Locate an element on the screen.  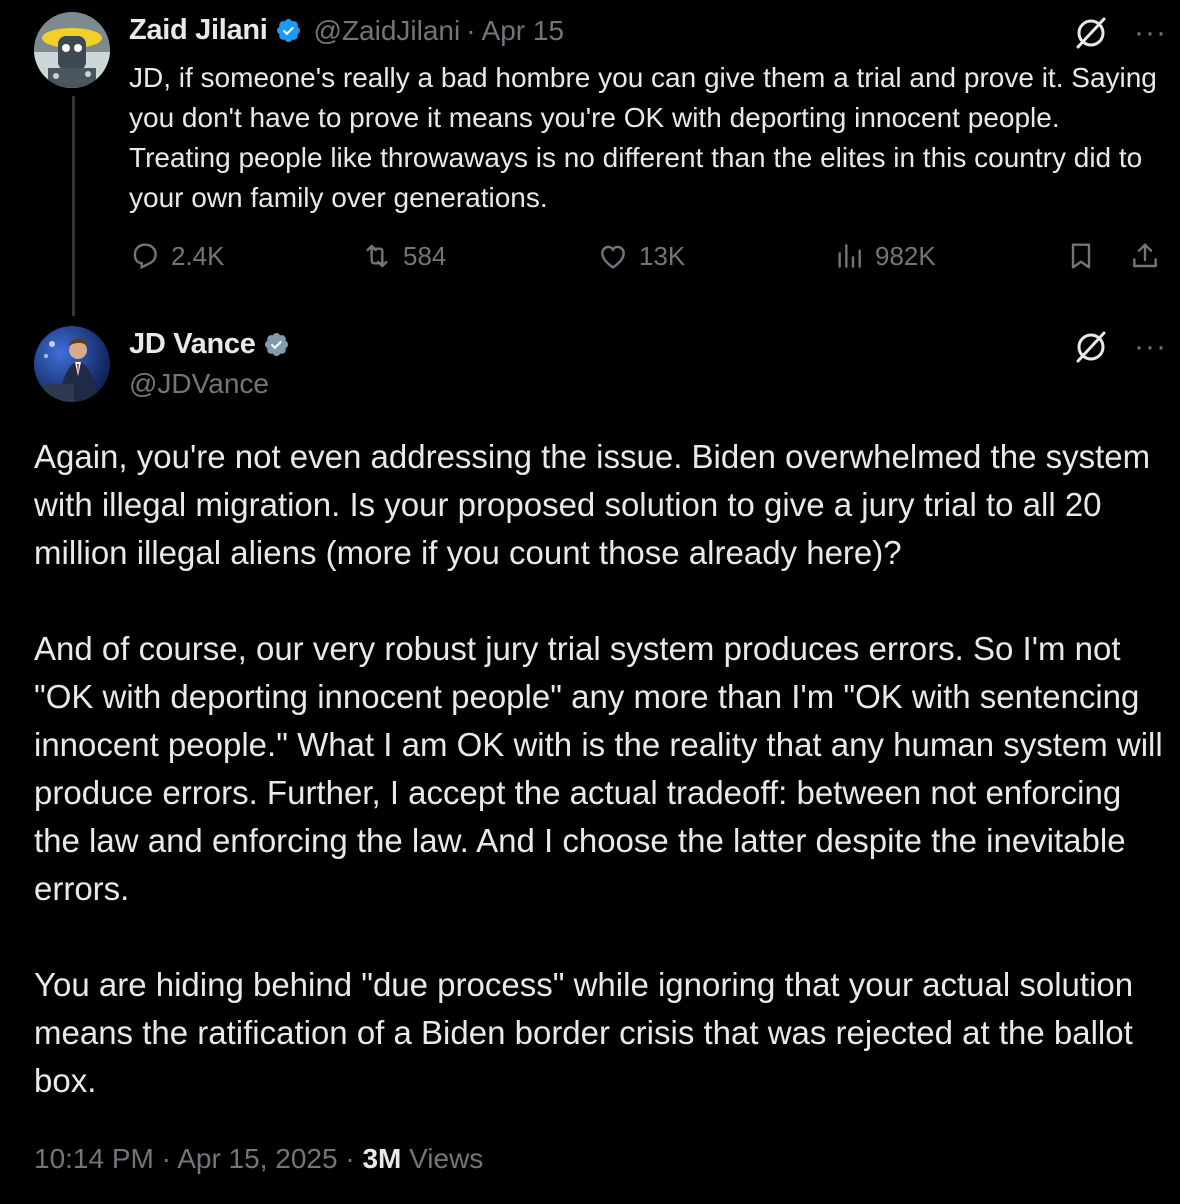
main-author-handle: @JDVance is located at coordinates (199, 384).